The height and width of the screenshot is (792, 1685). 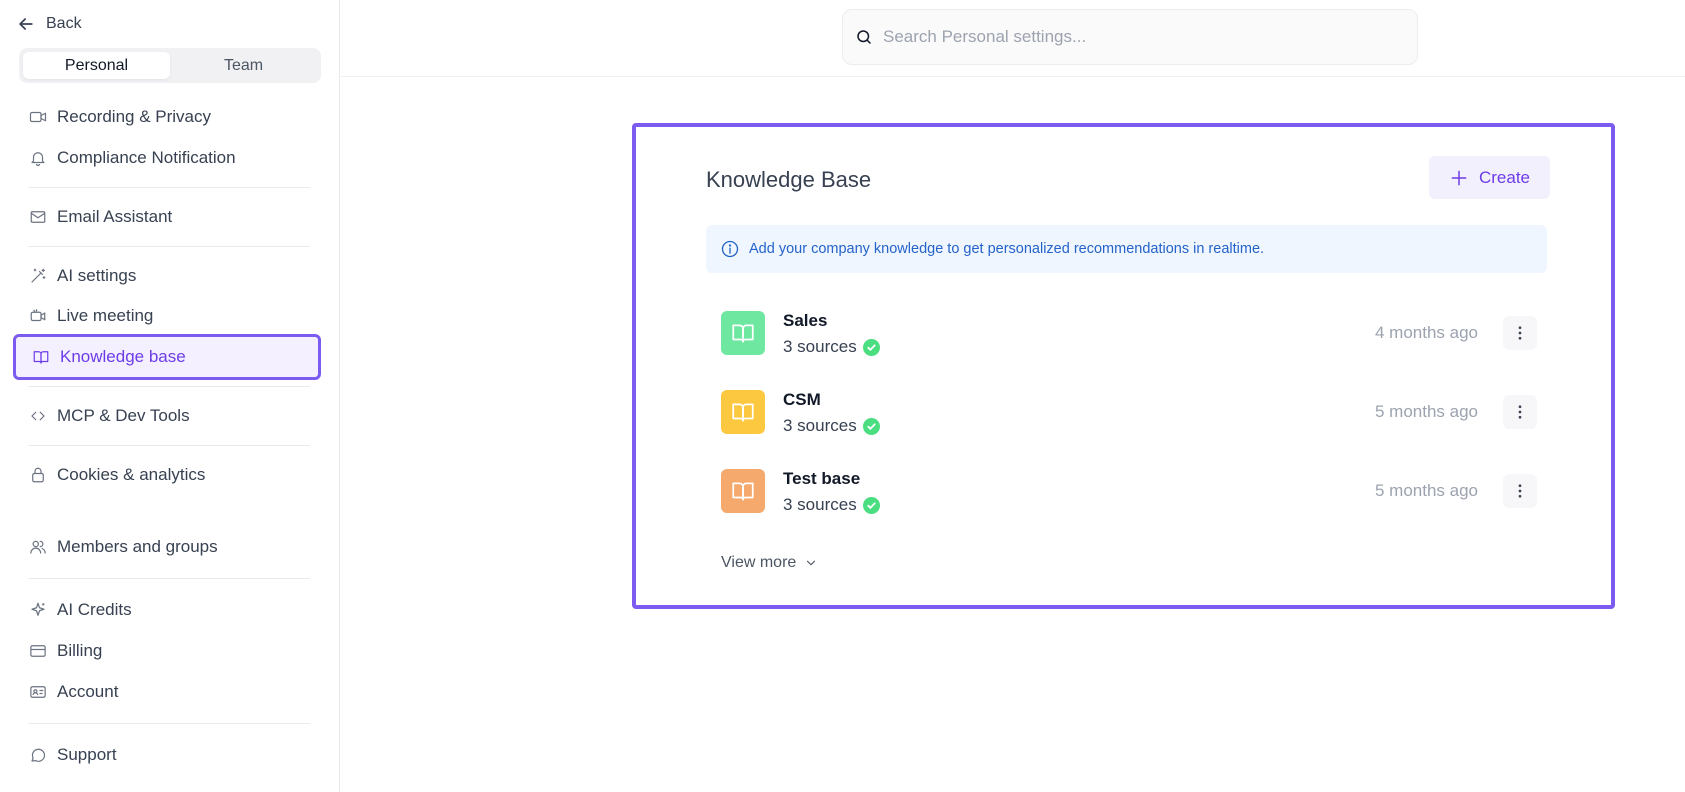 What do you see at coordinates (123, 415) in the screenshot?
I see `sidebar-item-label: MCP & Dev Tools` at bounding box center [123, 415].